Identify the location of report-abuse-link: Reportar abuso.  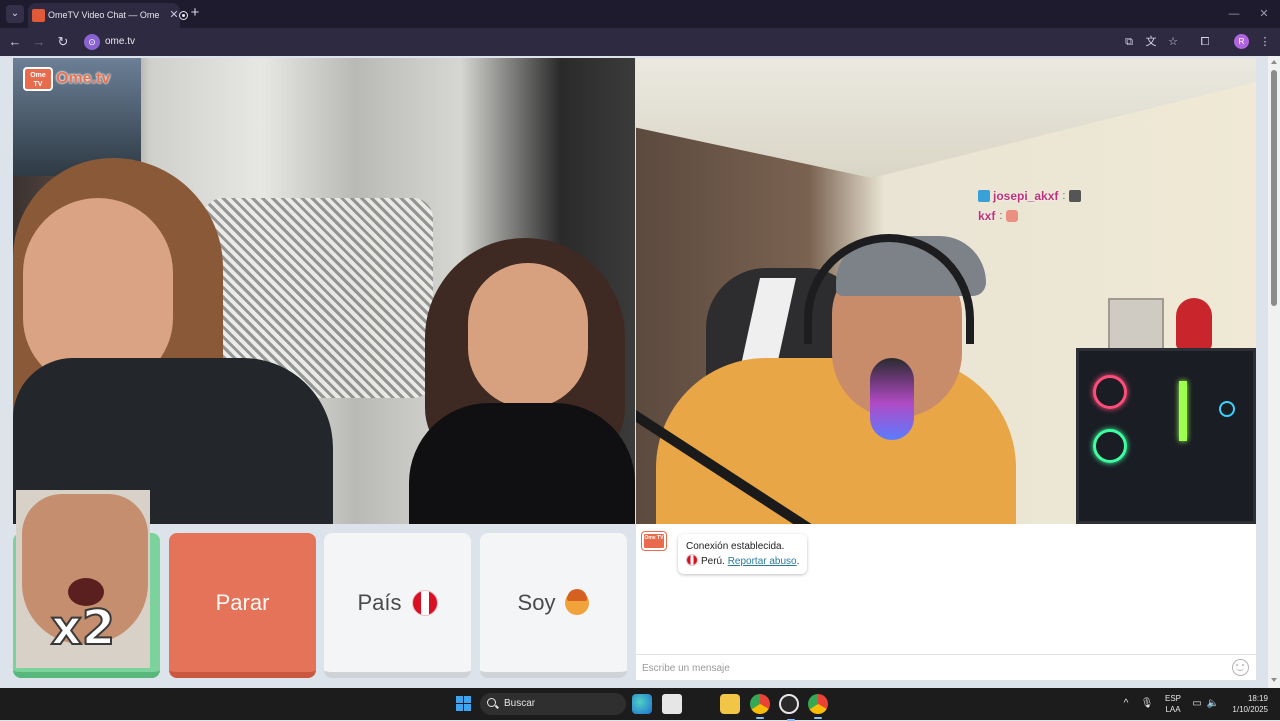
(762, 561).